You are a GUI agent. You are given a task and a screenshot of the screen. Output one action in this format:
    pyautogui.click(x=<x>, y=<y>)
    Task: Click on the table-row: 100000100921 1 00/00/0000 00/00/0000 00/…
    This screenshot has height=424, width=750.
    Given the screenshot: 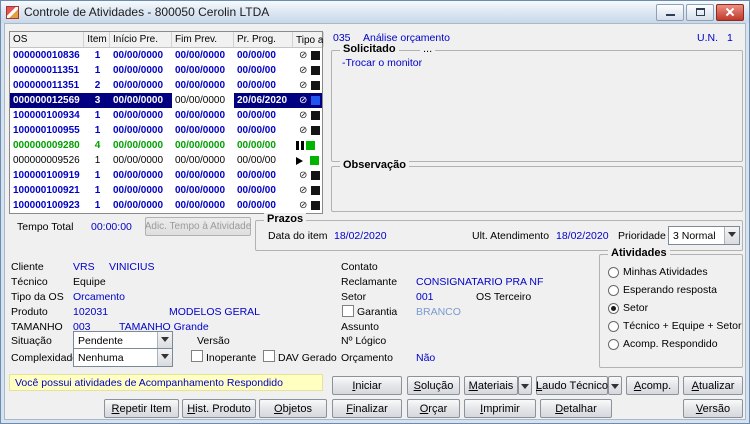 What is the action you would take?
    pyautogui.click(x=166, y=190)
    